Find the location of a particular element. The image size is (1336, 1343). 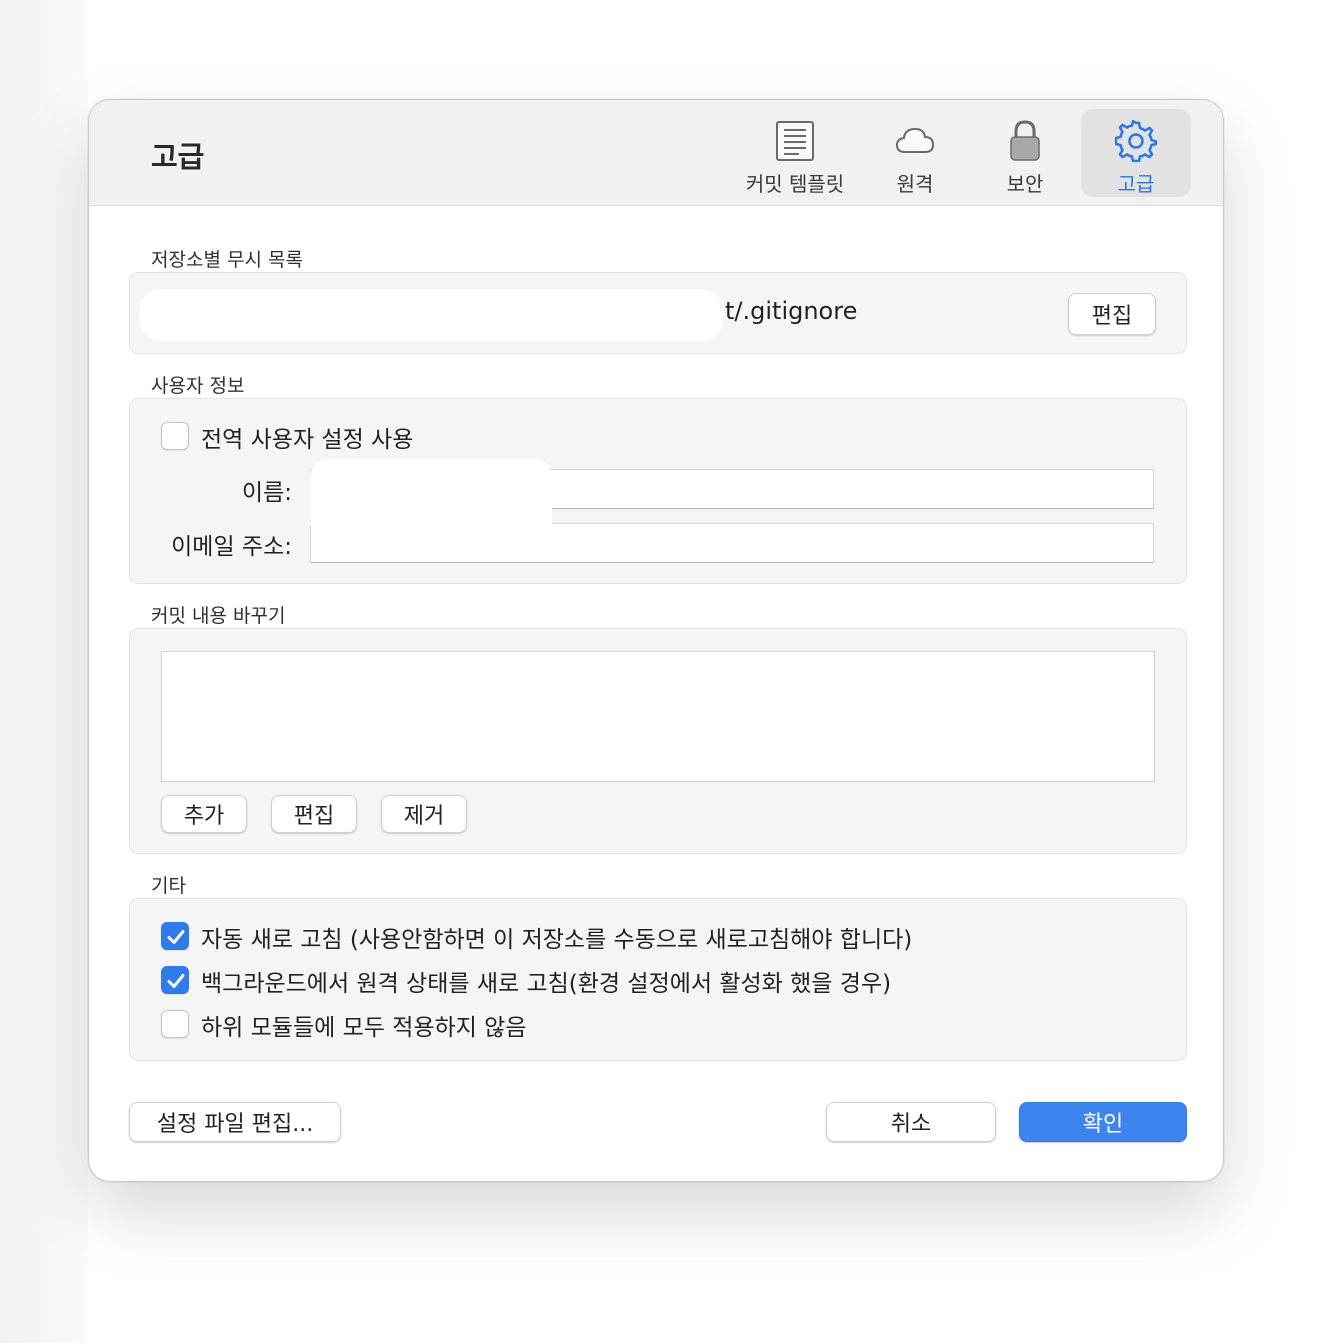

email-field is located at coordinates (732, 543).